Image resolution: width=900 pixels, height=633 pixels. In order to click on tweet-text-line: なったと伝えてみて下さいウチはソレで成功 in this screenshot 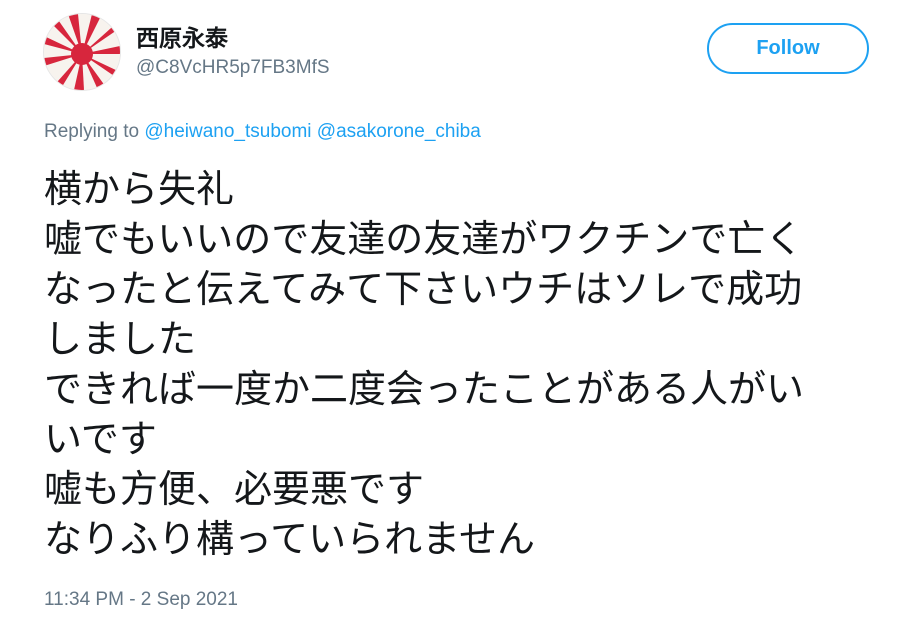, I will do `click(423, 289)`.